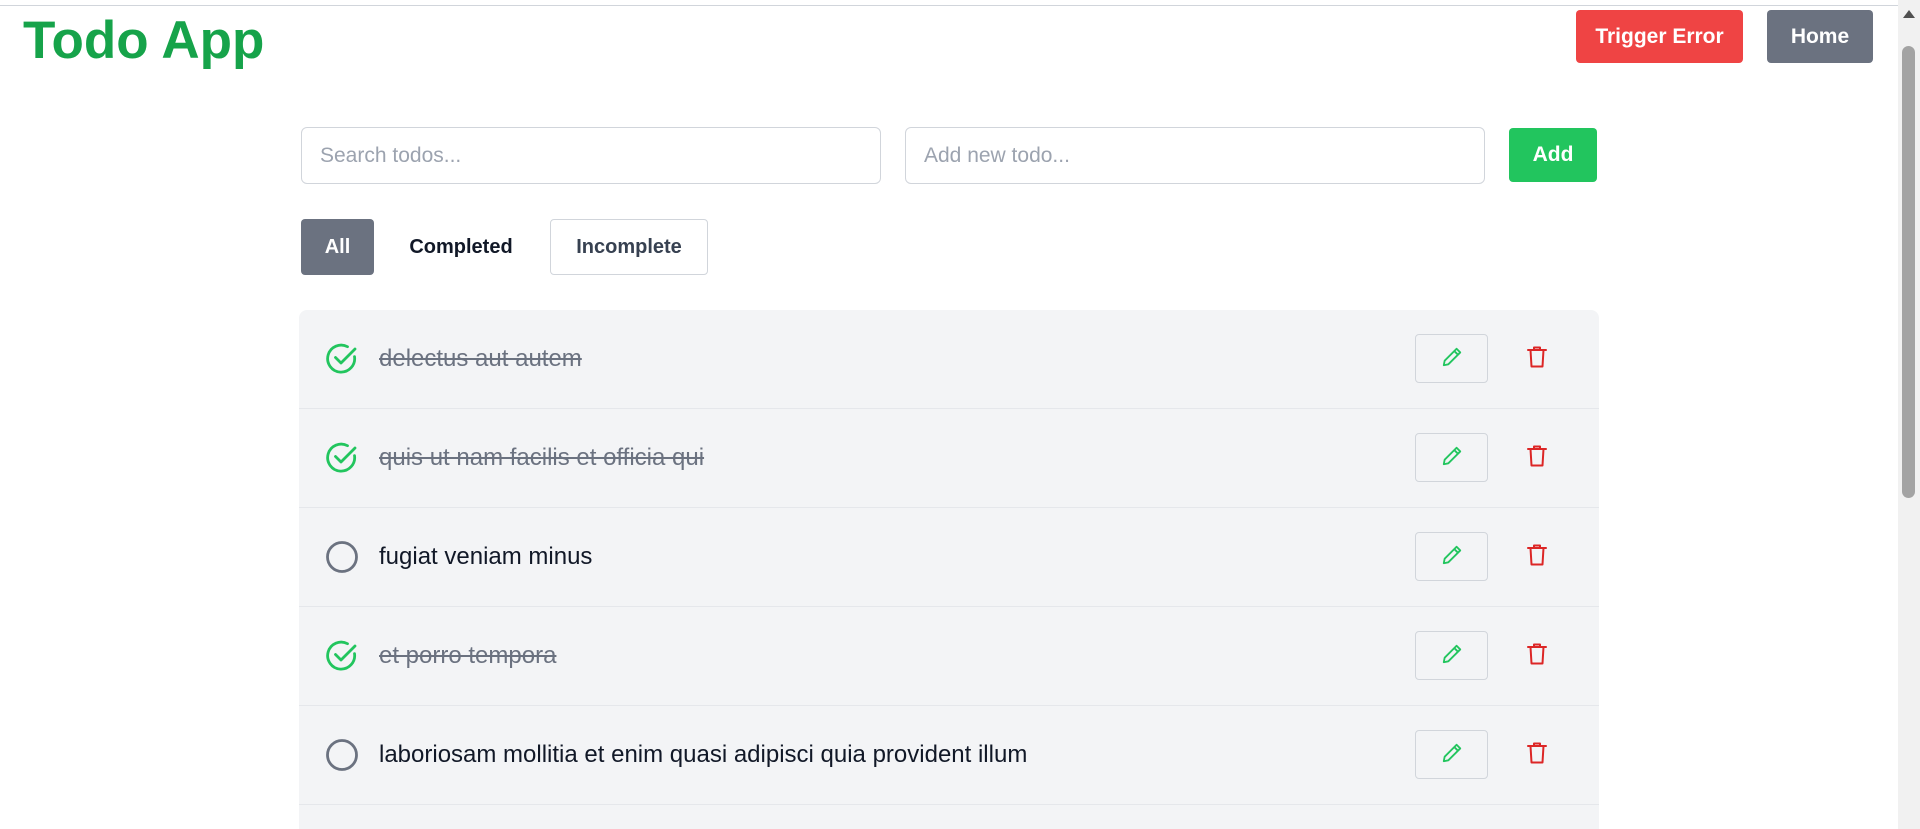 This screenshot has height=829, width=1920. I want to click on new-todo-input, so click(1195, 155).